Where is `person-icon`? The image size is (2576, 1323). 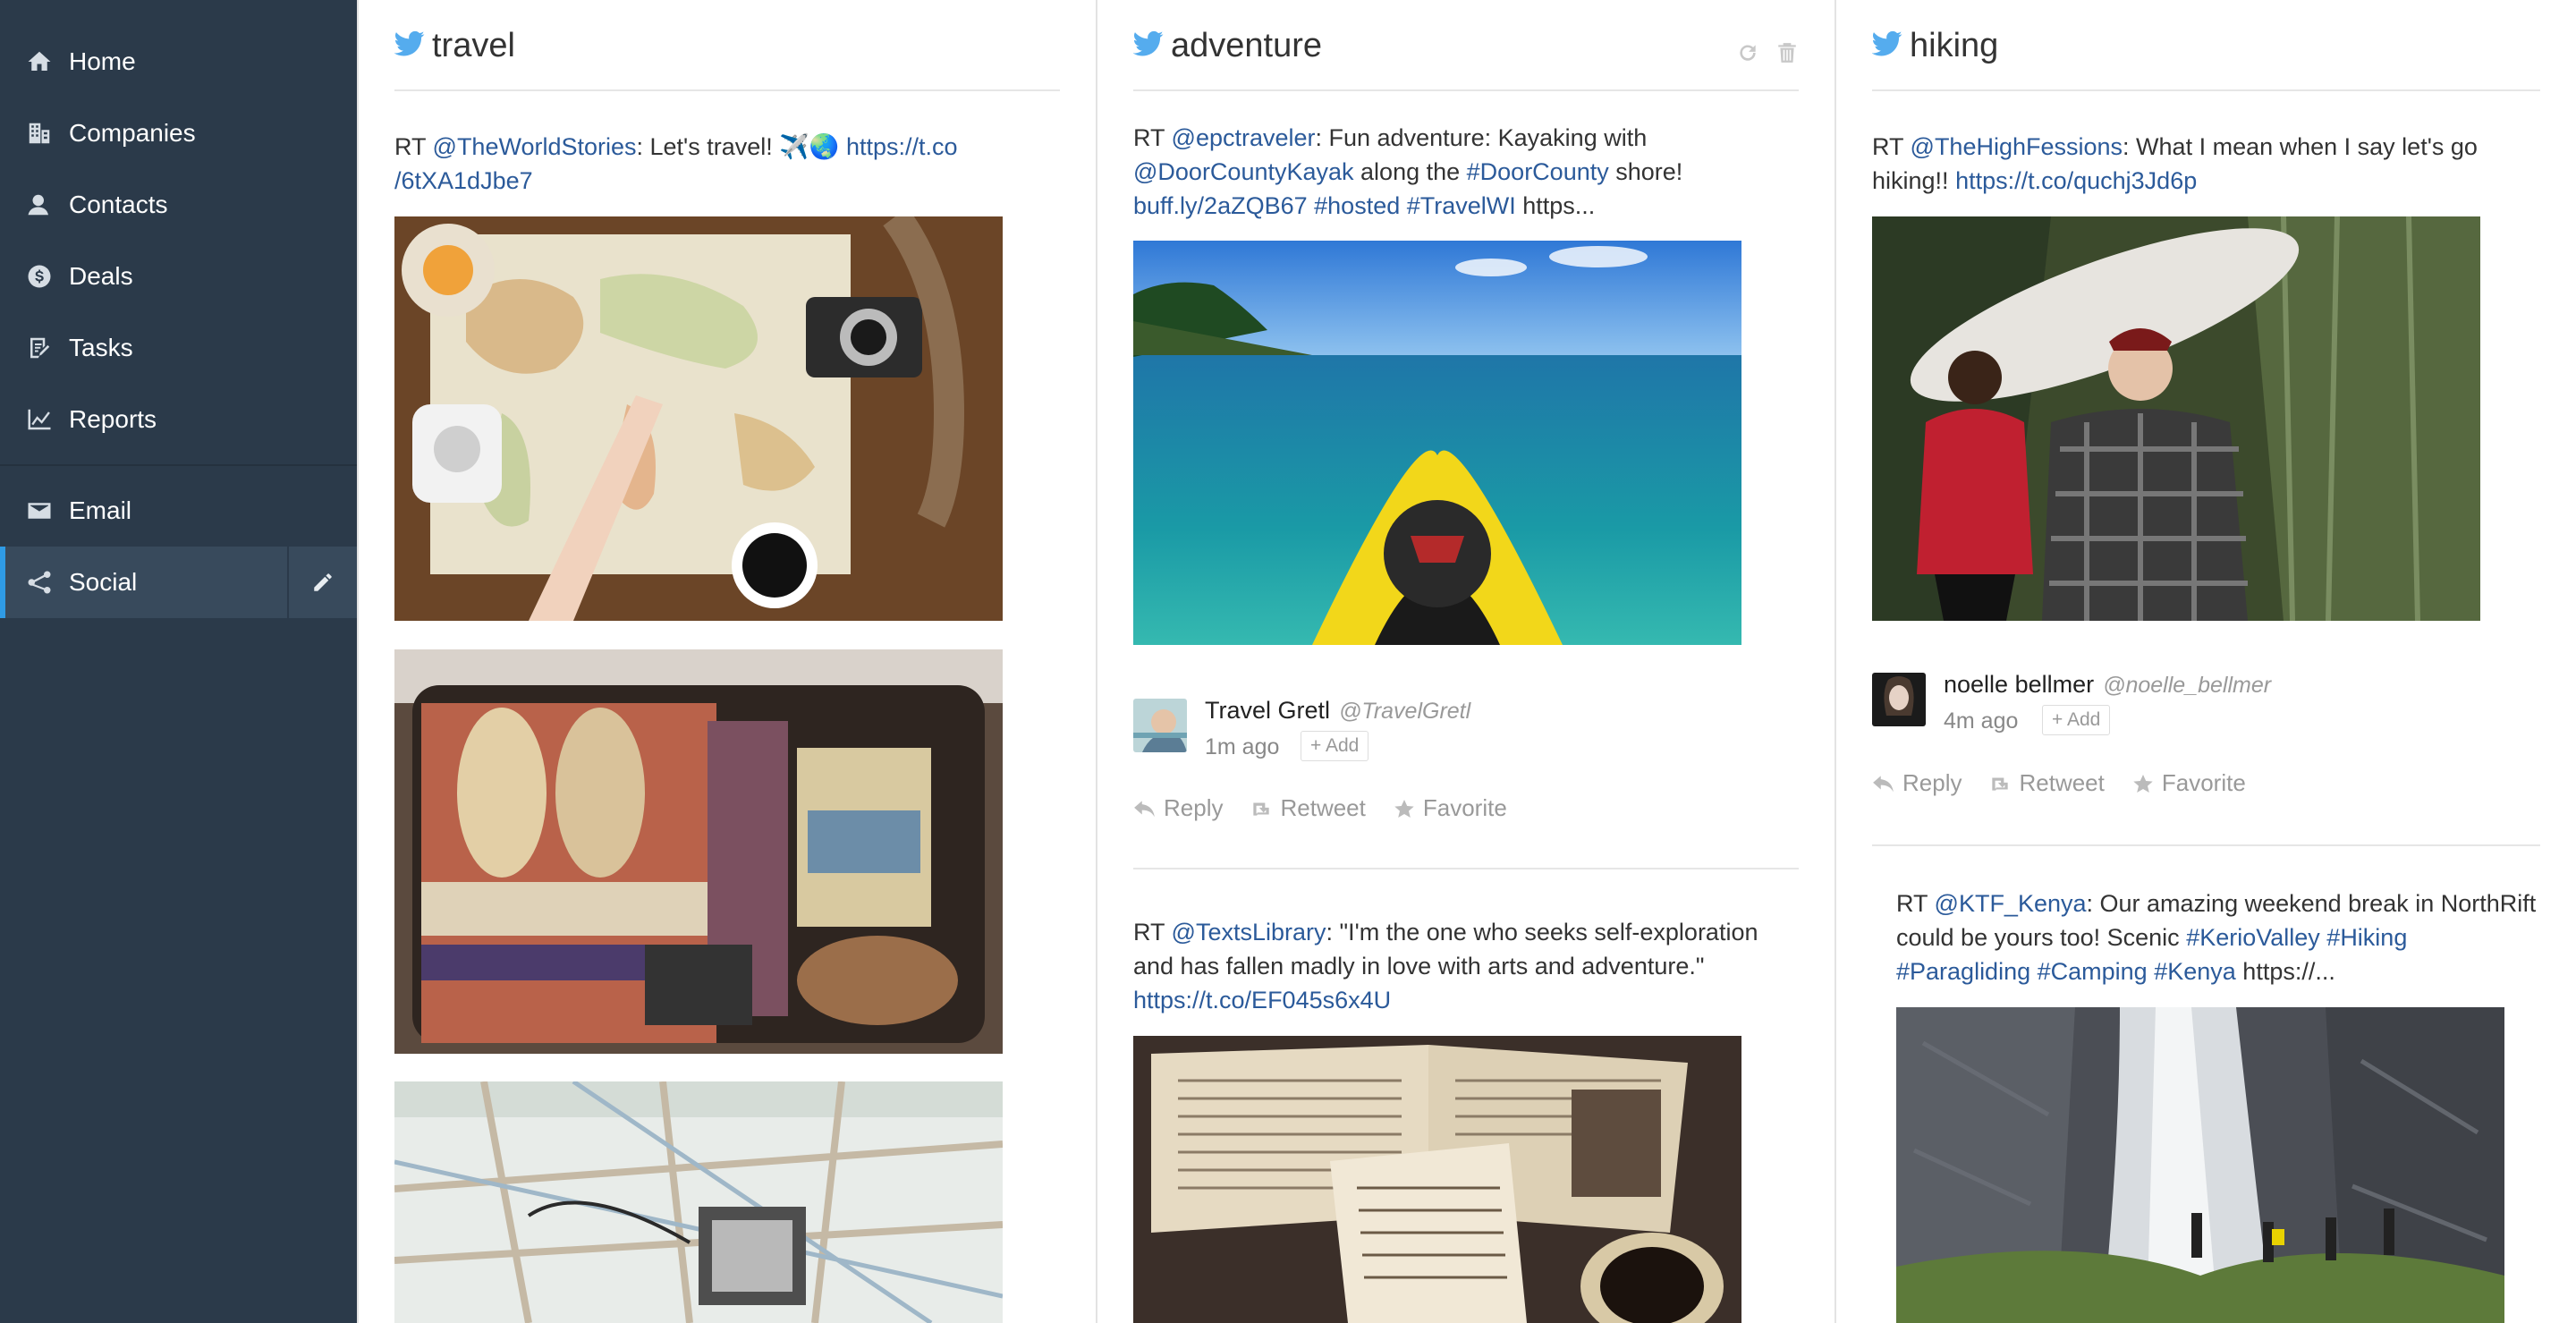 person-icon is located at coordinates (39, 205).